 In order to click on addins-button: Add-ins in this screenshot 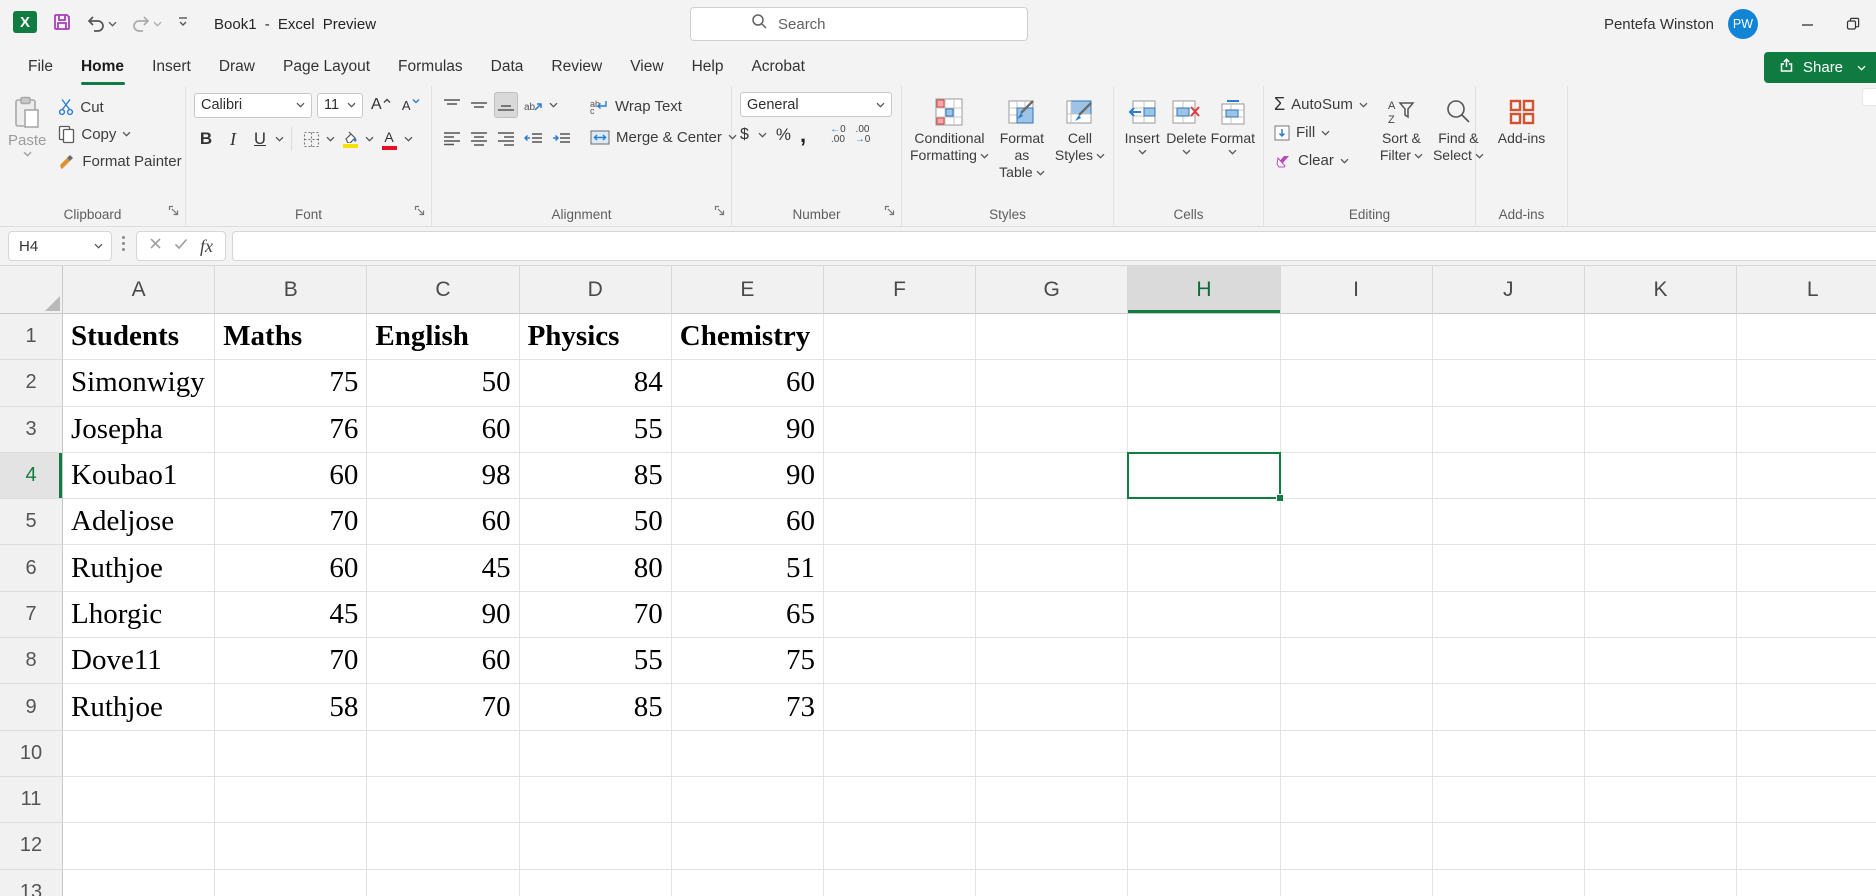, I will do `click(1522, 119)`.